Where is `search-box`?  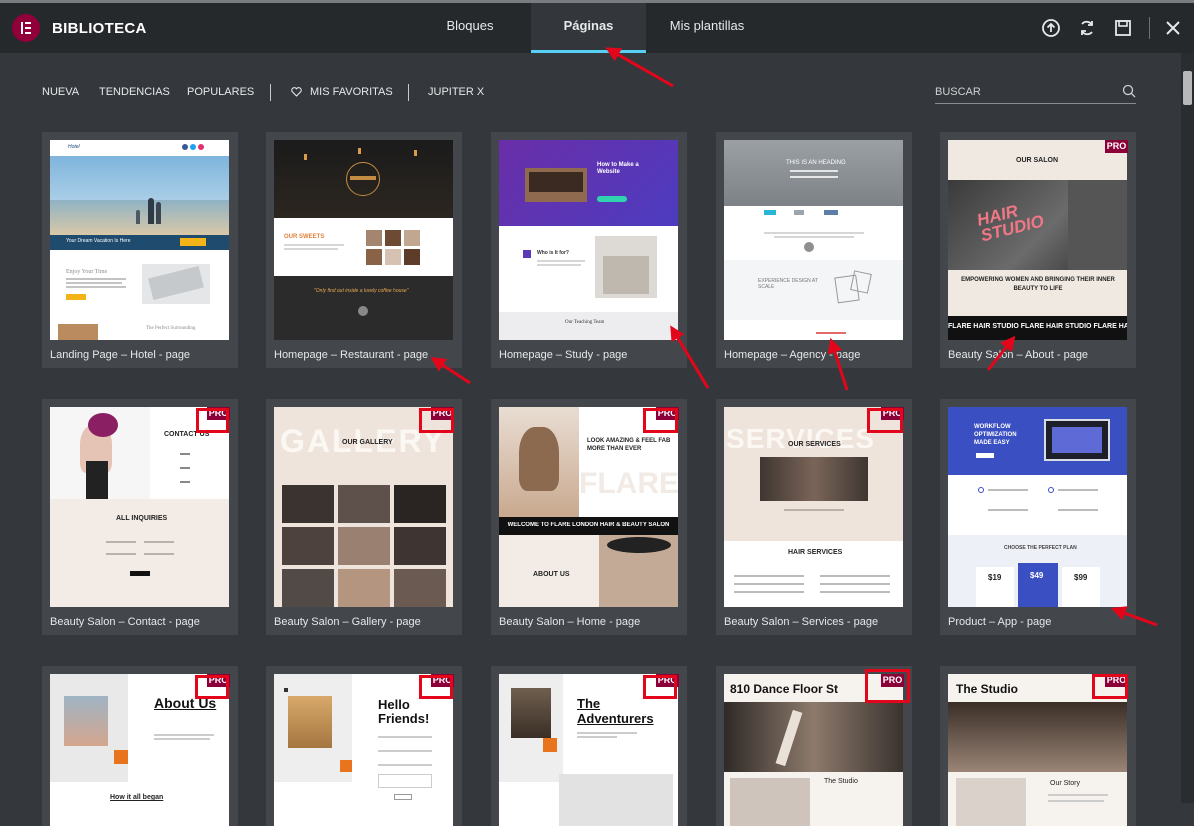
search-box is located at coordinates (1035, 93).